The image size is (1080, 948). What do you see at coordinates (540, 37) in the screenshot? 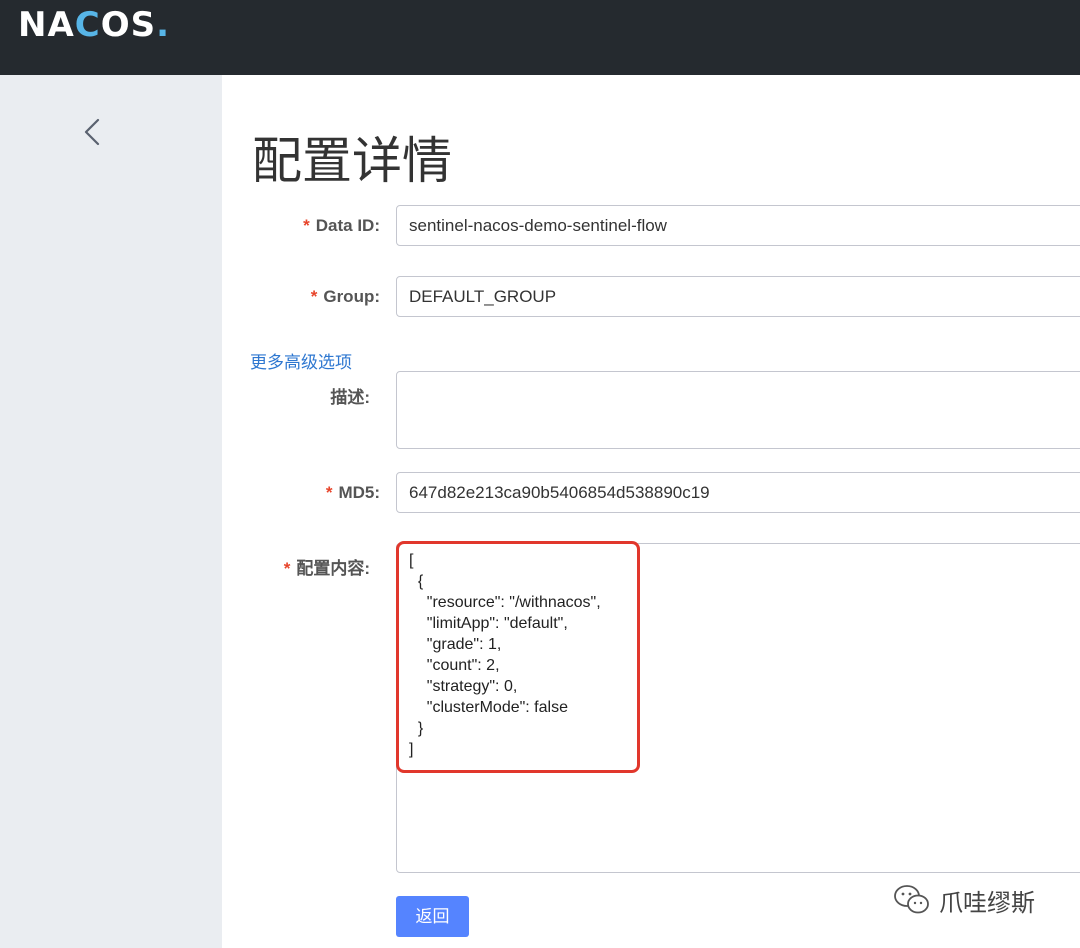
I see `top-navbar: NACOS.` at bounding box center [540, 37].